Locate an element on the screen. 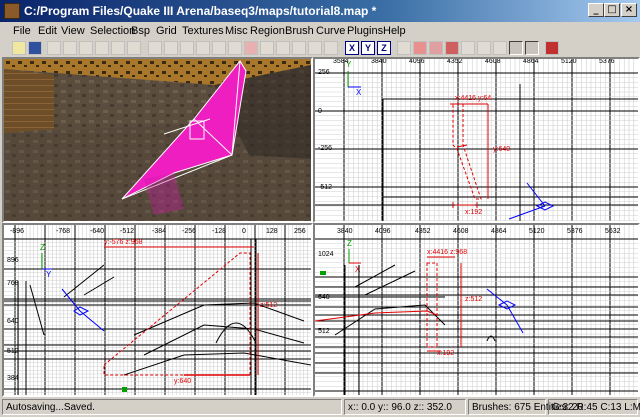  menu-brush: Brush is located at coordinates (299, 31).